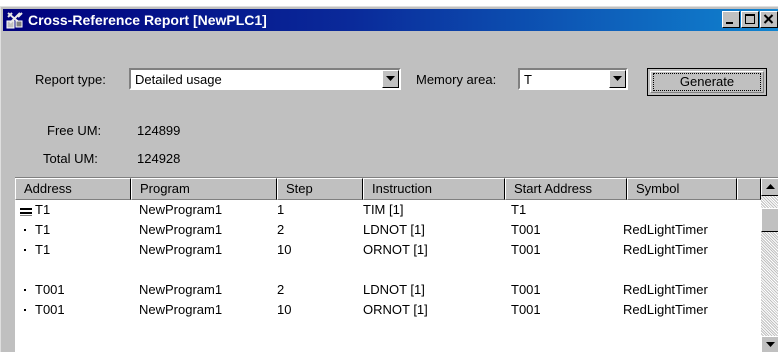 Image resolution: width=778 pixels, height=352 pixels. What do you see at coordinates (573, 79) in the screenshot?
I see `memory-area-select: T` at bounding box center [573, 79].